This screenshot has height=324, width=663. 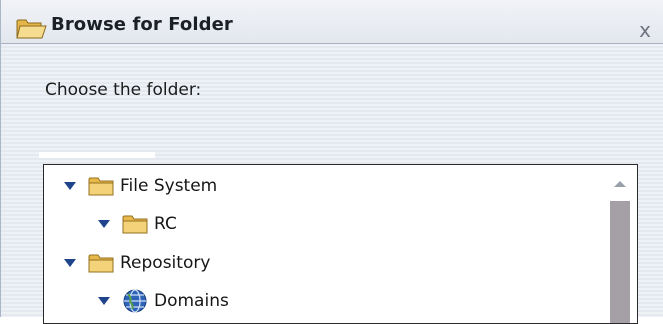 I want to click on tab-strip, so click(x=97, y=155).